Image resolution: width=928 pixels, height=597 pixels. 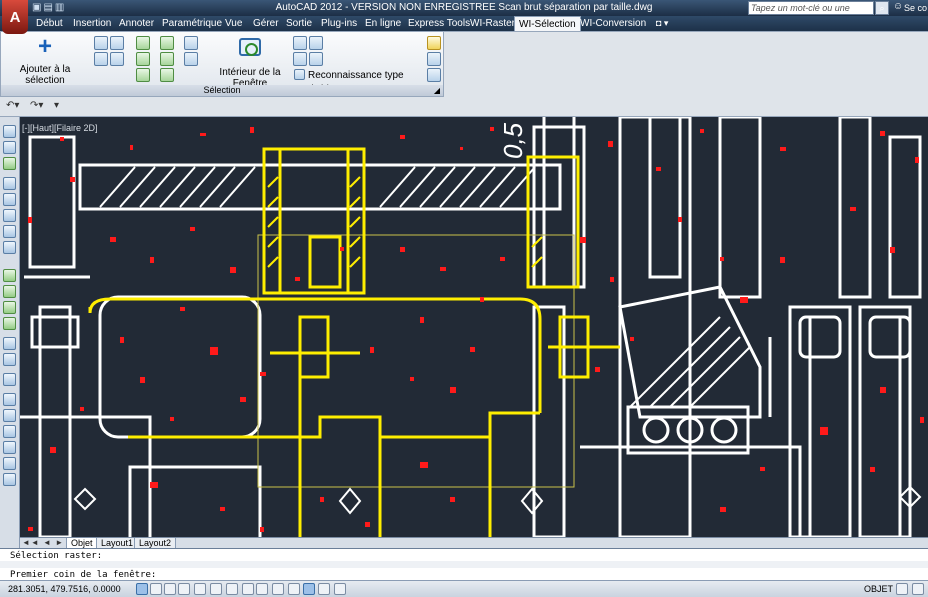 I want to click on tab-insertion: Insertion, so click(x=92, y=23).